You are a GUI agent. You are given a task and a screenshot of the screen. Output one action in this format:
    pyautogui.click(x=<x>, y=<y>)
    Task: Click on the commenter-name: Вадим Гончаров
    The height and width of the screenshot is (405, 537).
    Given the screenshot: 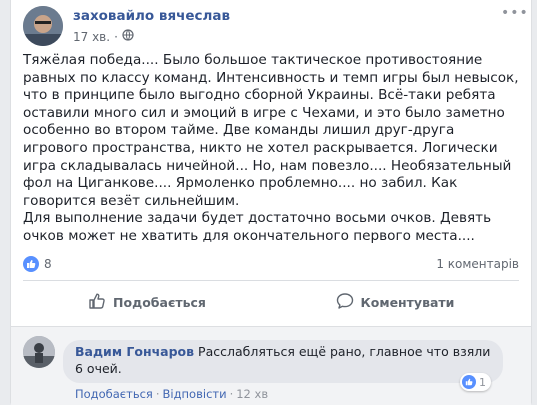 What is the action you would take?
    pyautogui.click(x=134, y=351)
    